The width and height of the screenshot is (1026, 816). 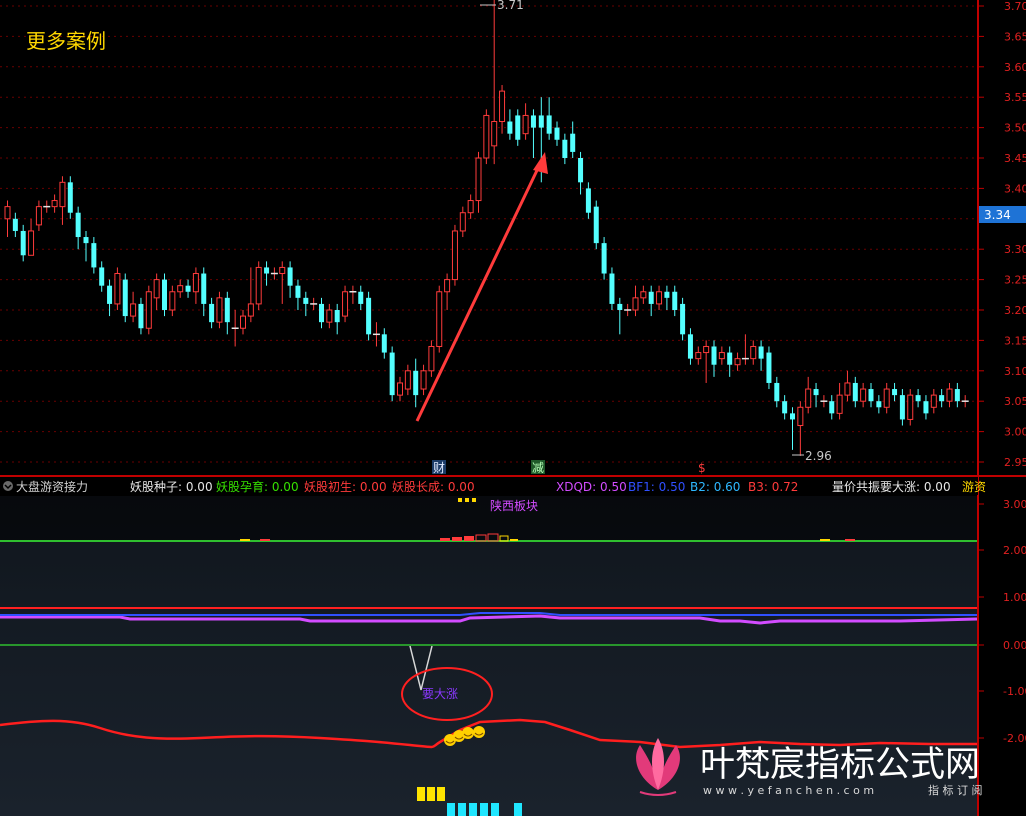 What do you see at coordinates (715, 487) in the screenshot?
I see `indicator-value: B2: 0.60` at bounding box center [715, 487].